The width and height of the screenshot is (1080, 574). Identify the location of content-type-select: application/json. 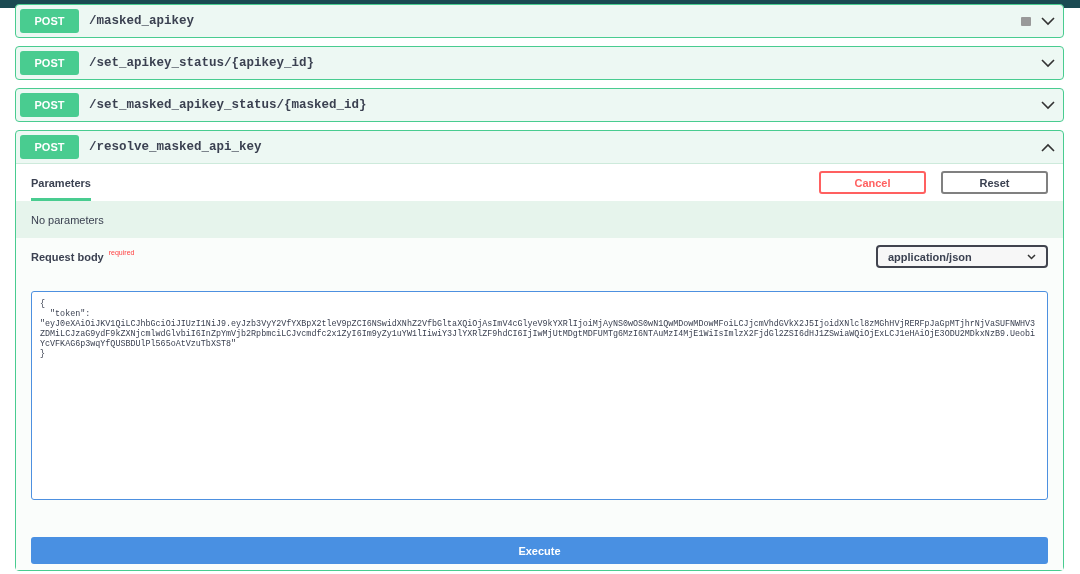
(962, 256).